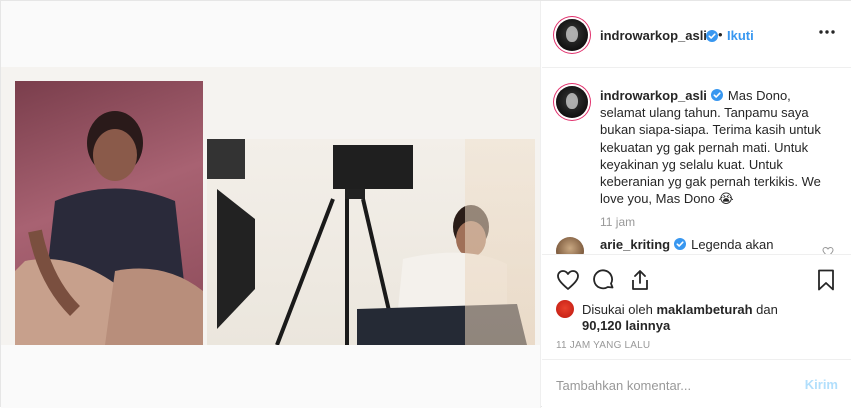  I want to click on more-options-icon, so click(827, 32).